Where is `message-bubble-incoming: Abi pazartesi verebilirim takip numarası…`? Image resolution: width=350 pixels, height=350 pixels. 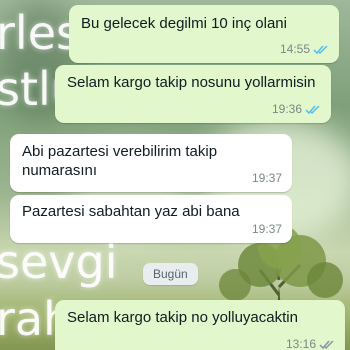
message-bubble-incoming: Abi pazartesi verebilirim takip numarası… is located at coordinates (151, 163).